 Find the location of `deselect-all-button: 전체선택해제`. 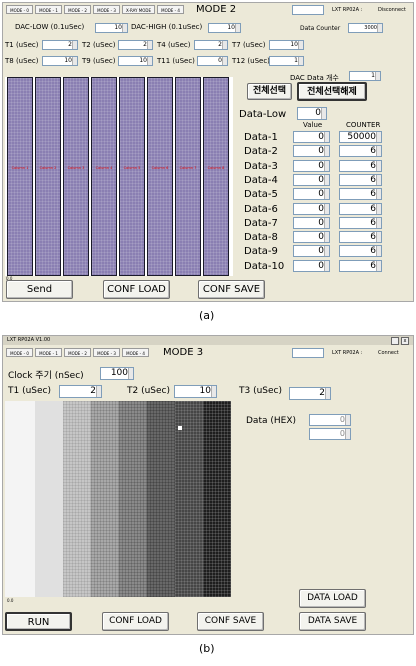

deselect-all-button: 전체선택해제 is located at coordinates (332, 91).